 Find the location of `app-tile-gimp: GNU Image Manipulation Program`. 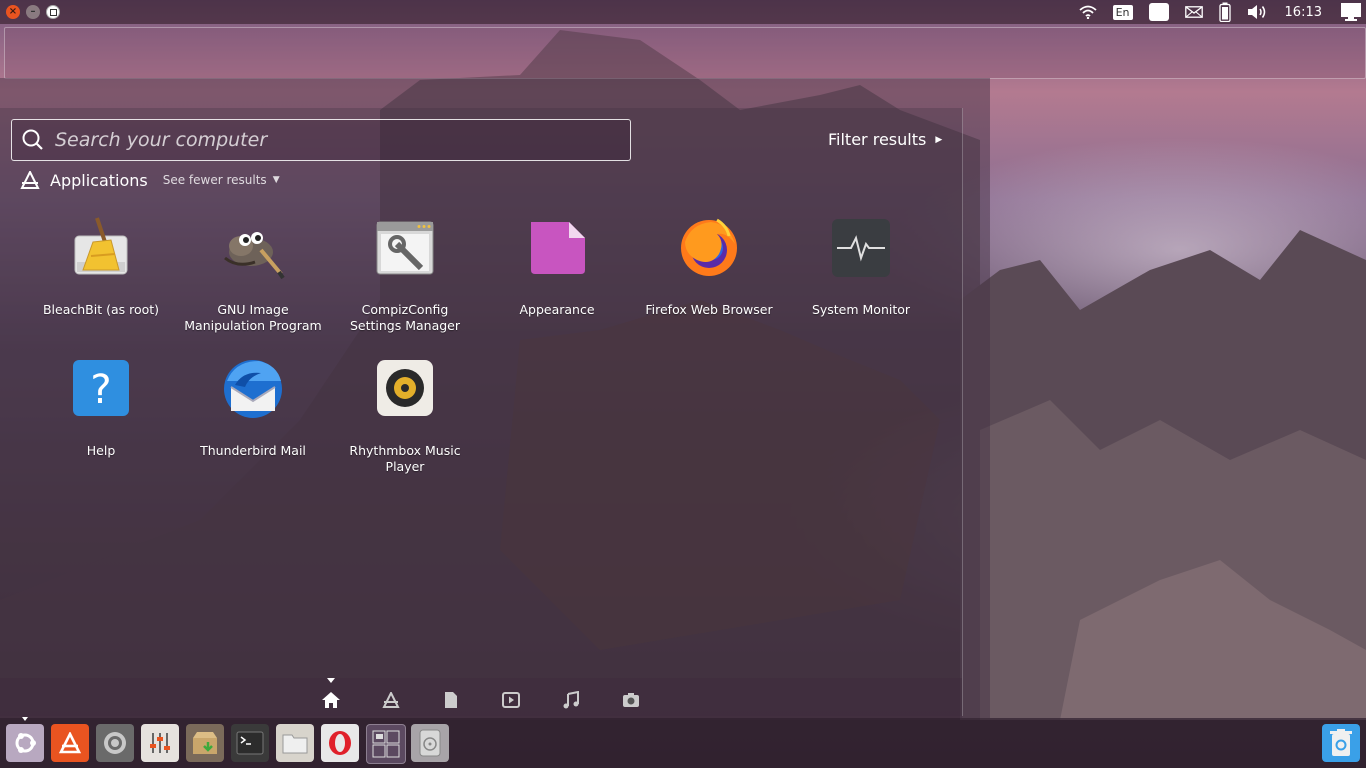

app-tile-gimp: GNU Image Manipulation Program is located at coordinates (253, 275).